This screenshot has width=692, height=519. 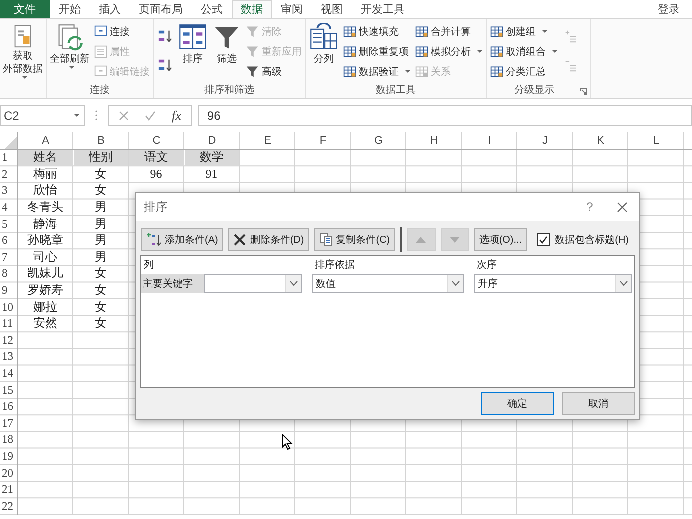 I want to click on ribbon-button: 模拟分析, so click(x=449, y=51).